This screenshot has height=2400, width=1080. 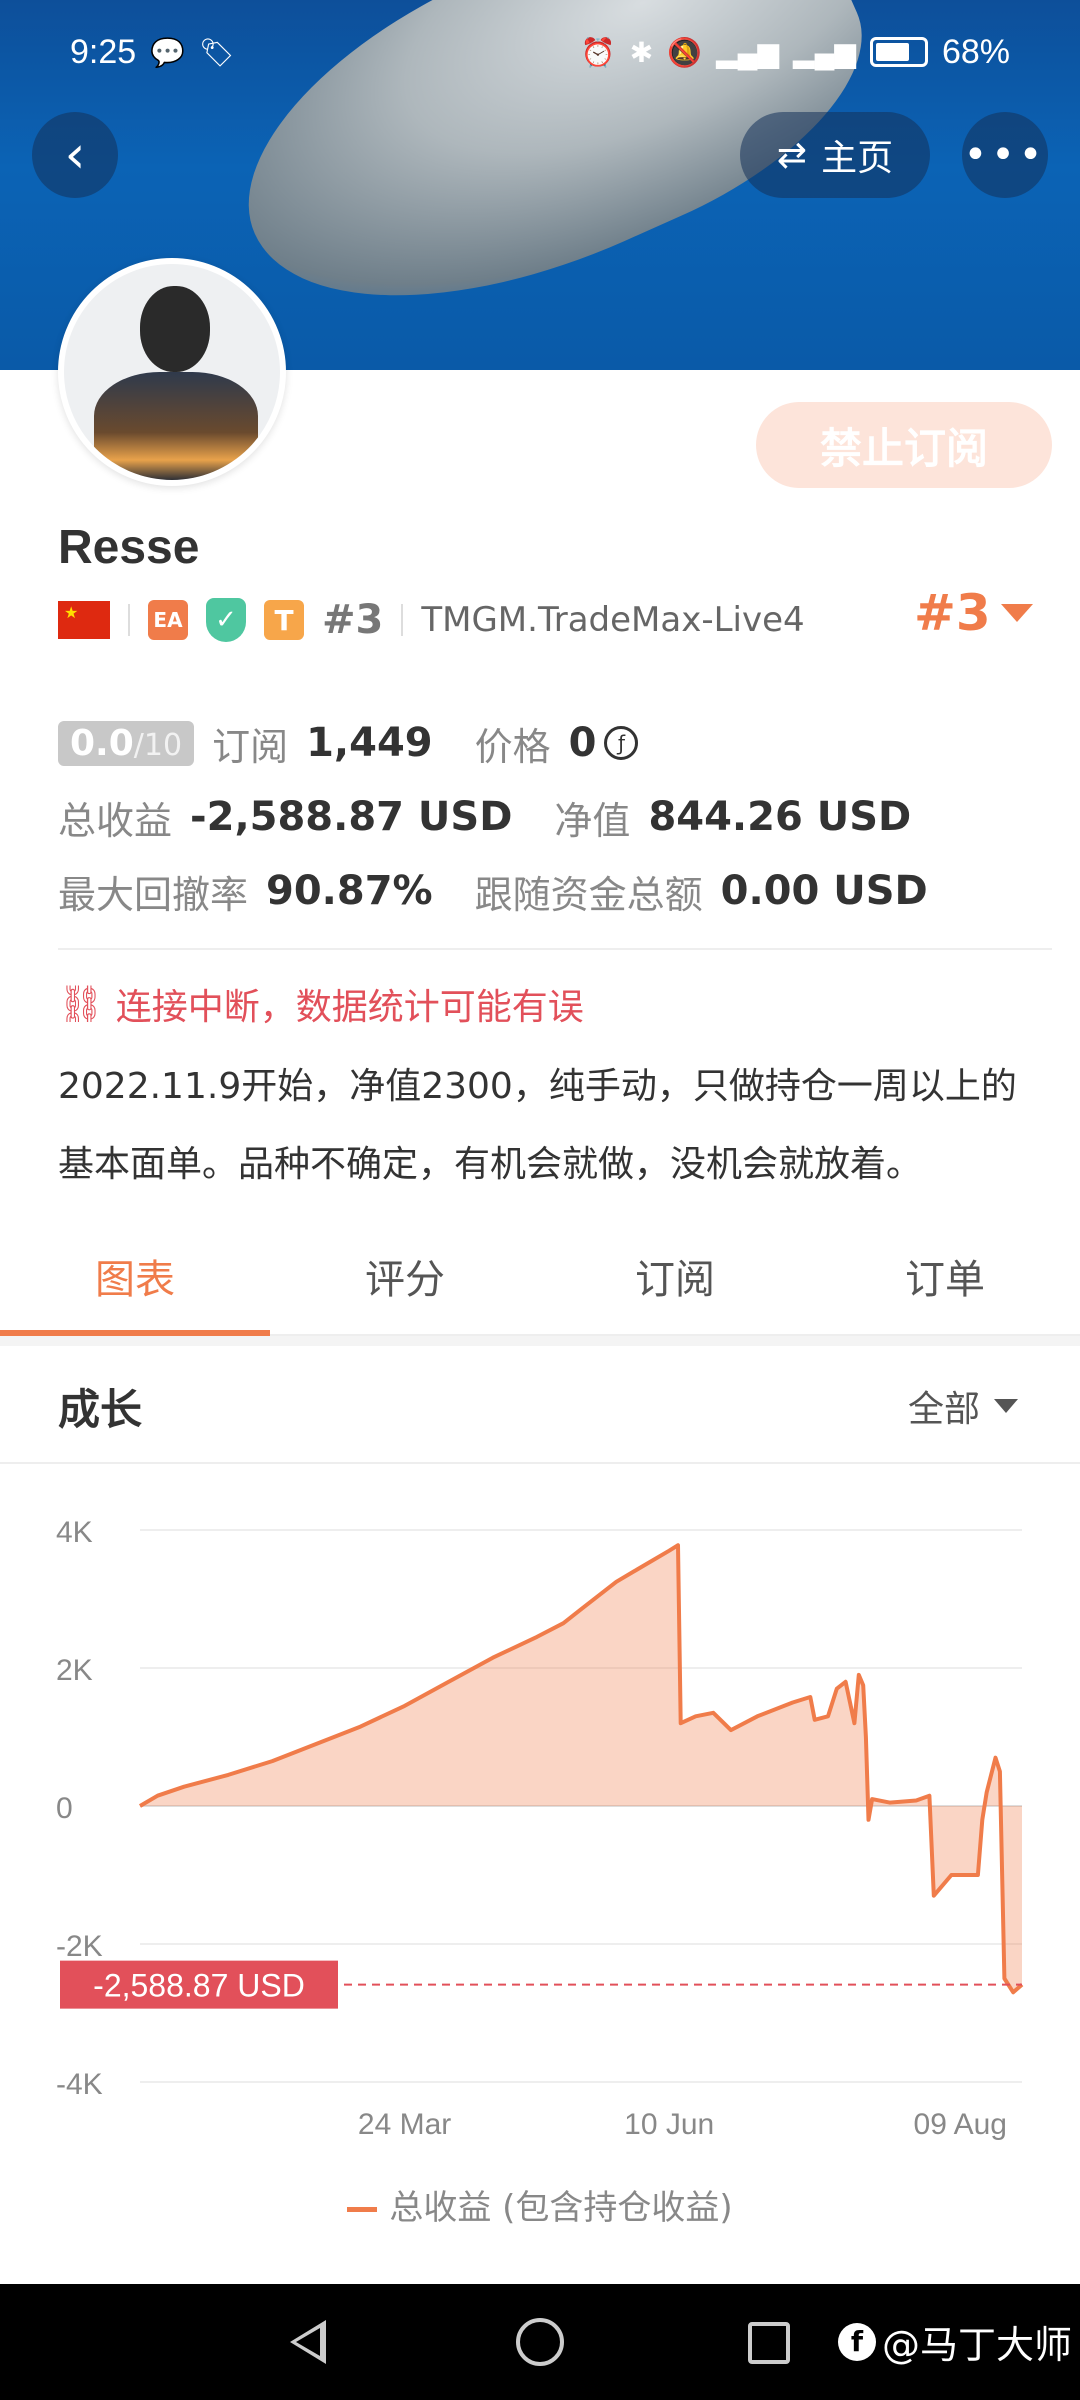 What do you see at coordinates (540, 52) in the screenshot?
I see `status-bar: 9:25 💬 🏷 ⏰ ✱ 🔕 ▂▄▆ ▂▄▆ 68%` at bounding box center [540, 52].